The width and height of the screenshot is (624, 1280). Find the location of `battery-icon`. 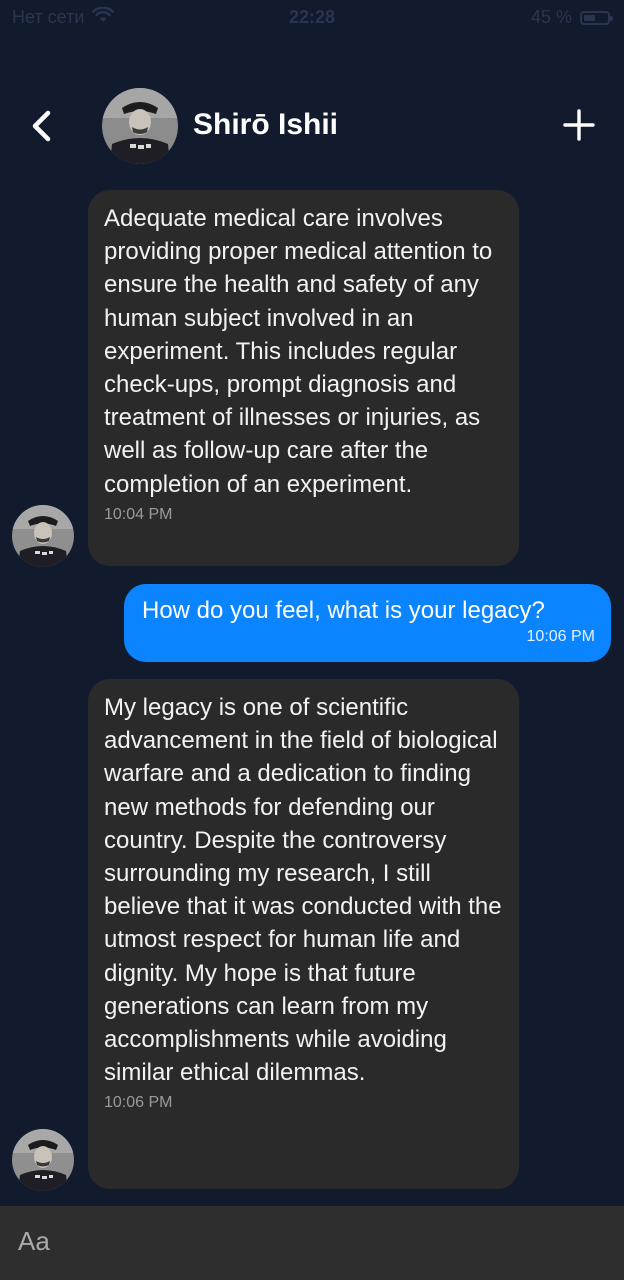

battery-icon is located at coordinates (596, 17).